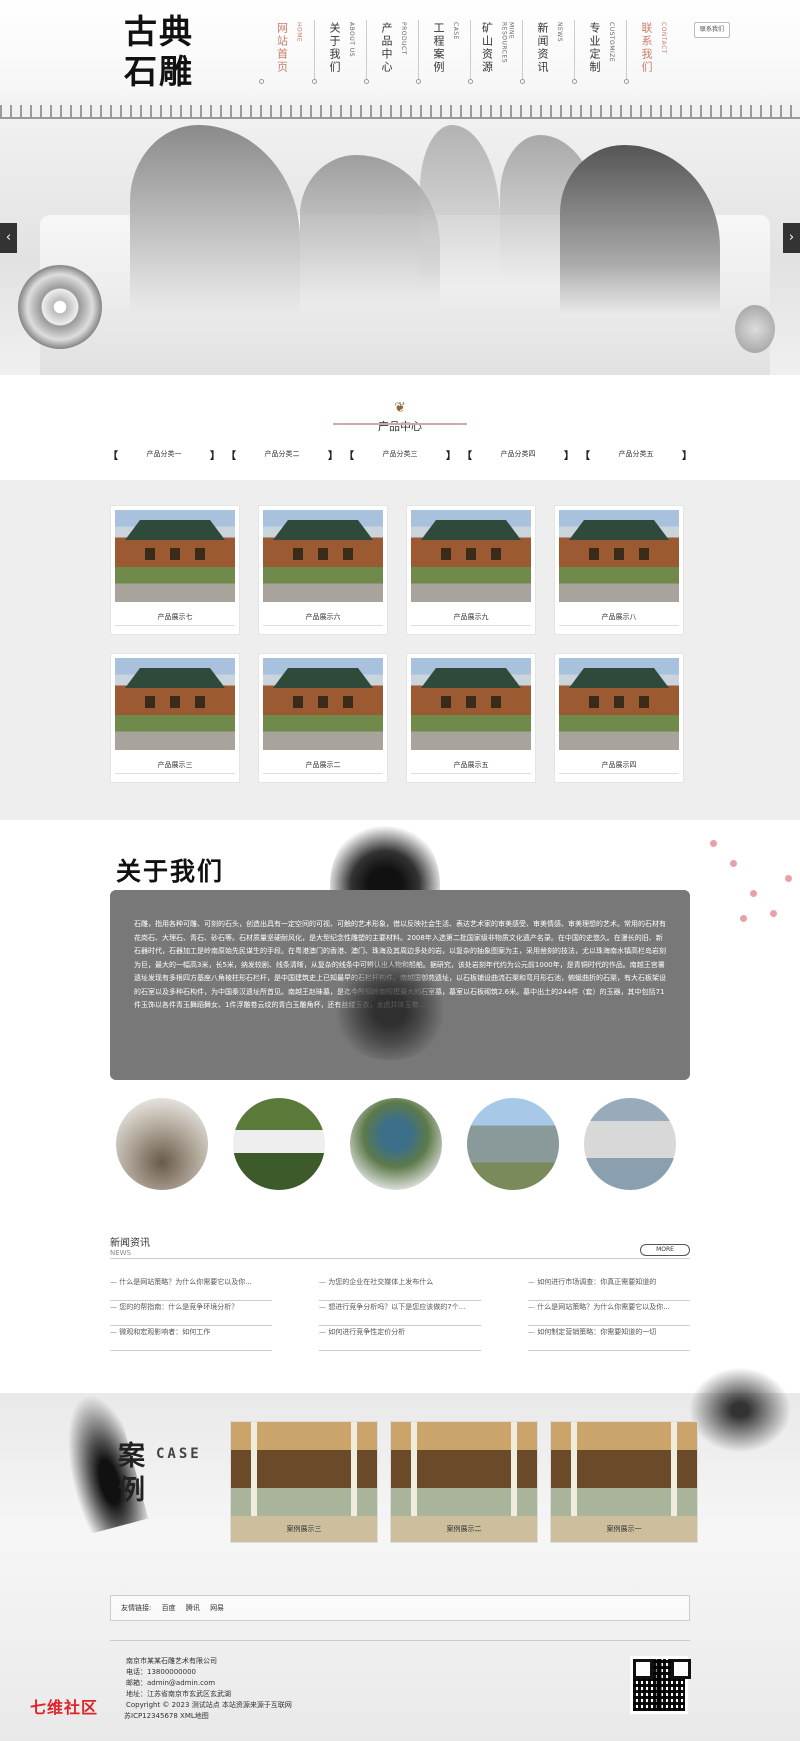 The width and height of the screenshot is (800, 1741). I want to click on nav-label: 产品中心, so click(386, 48).